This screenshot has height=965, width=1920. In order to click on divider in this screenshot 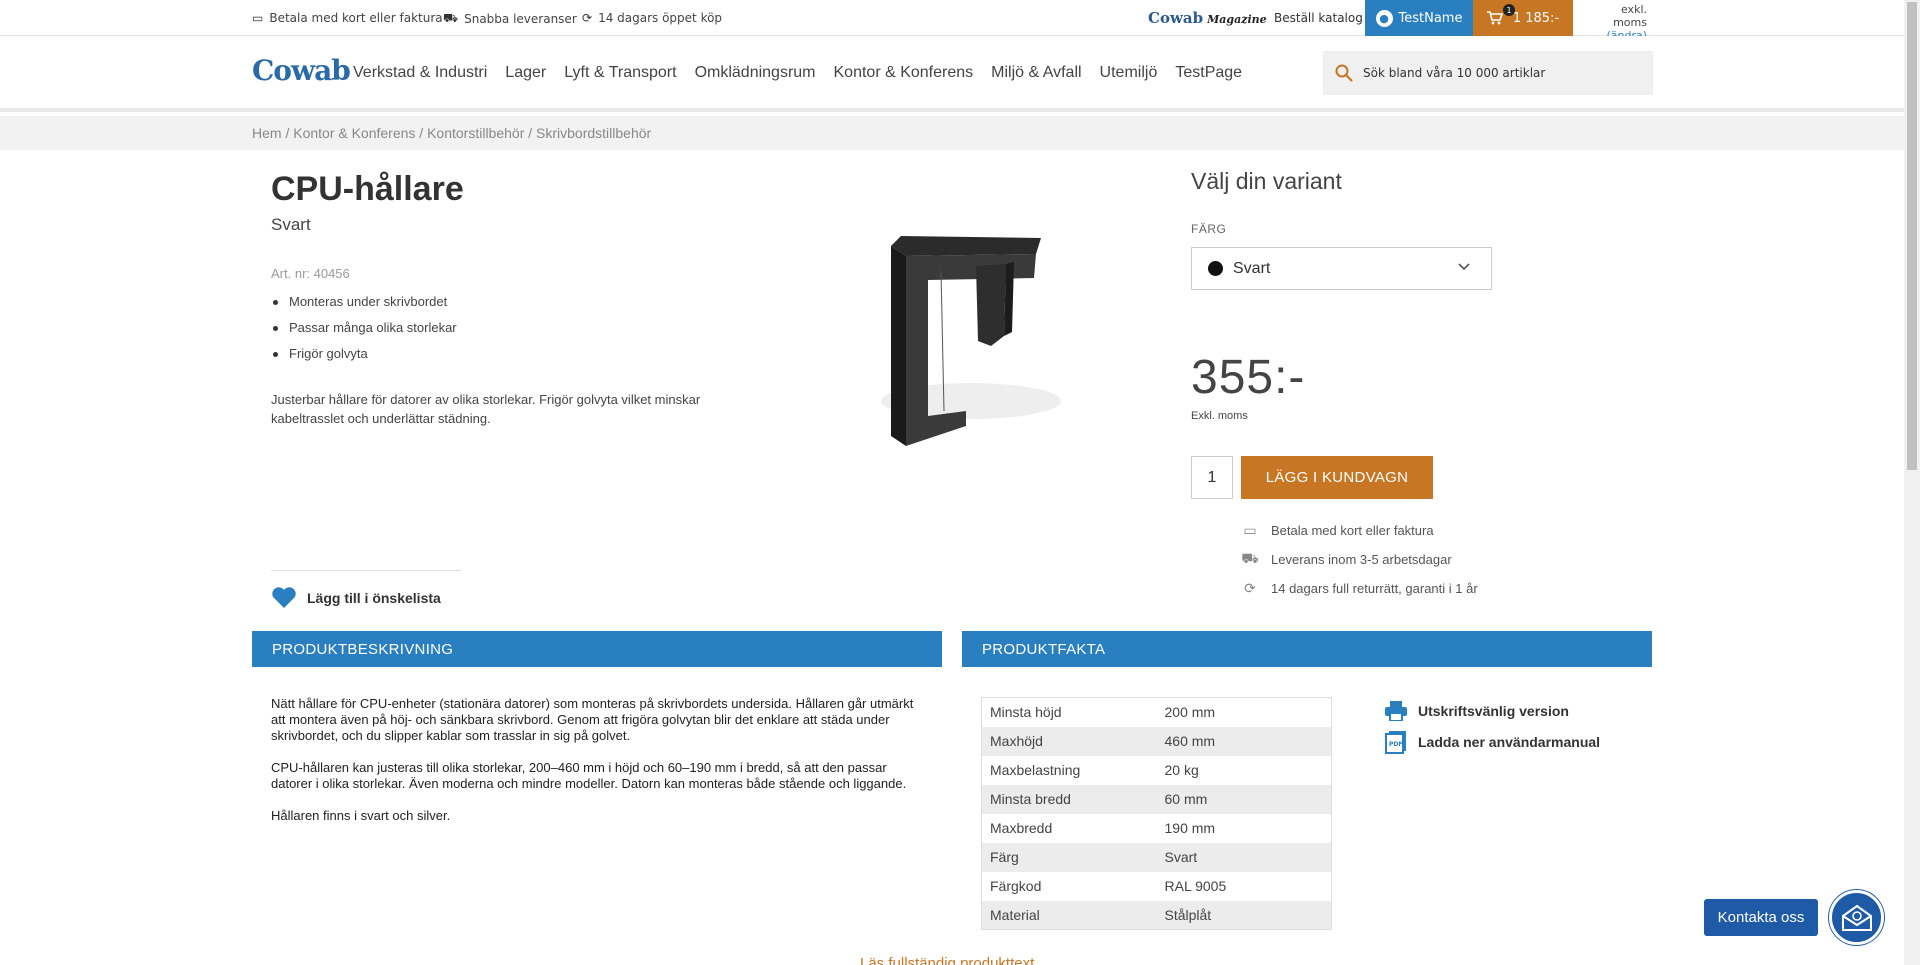, I will do `click(366, 570)`.